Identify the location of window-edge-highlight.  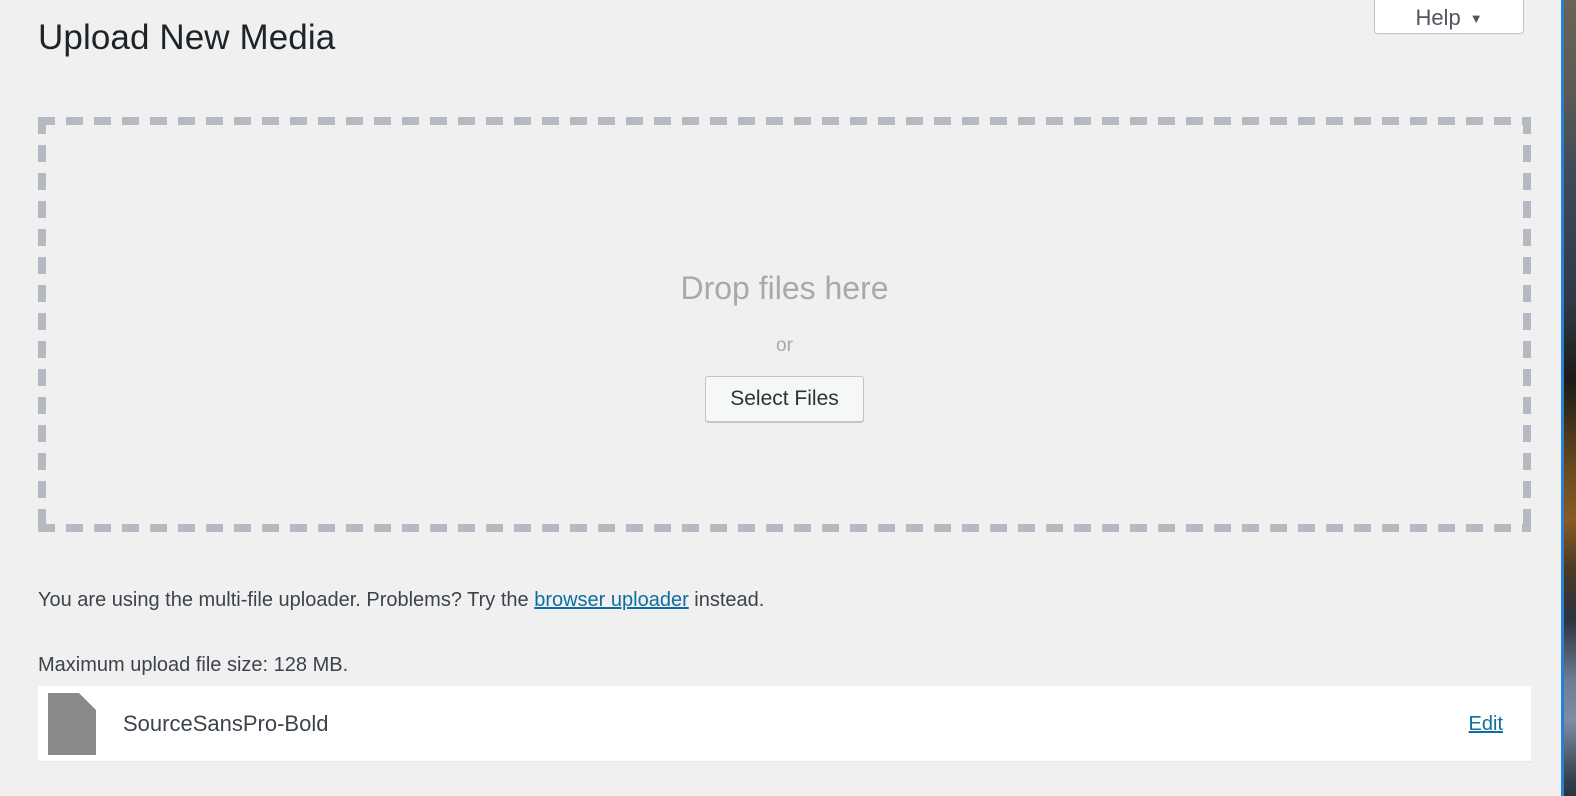
(1562, 398).